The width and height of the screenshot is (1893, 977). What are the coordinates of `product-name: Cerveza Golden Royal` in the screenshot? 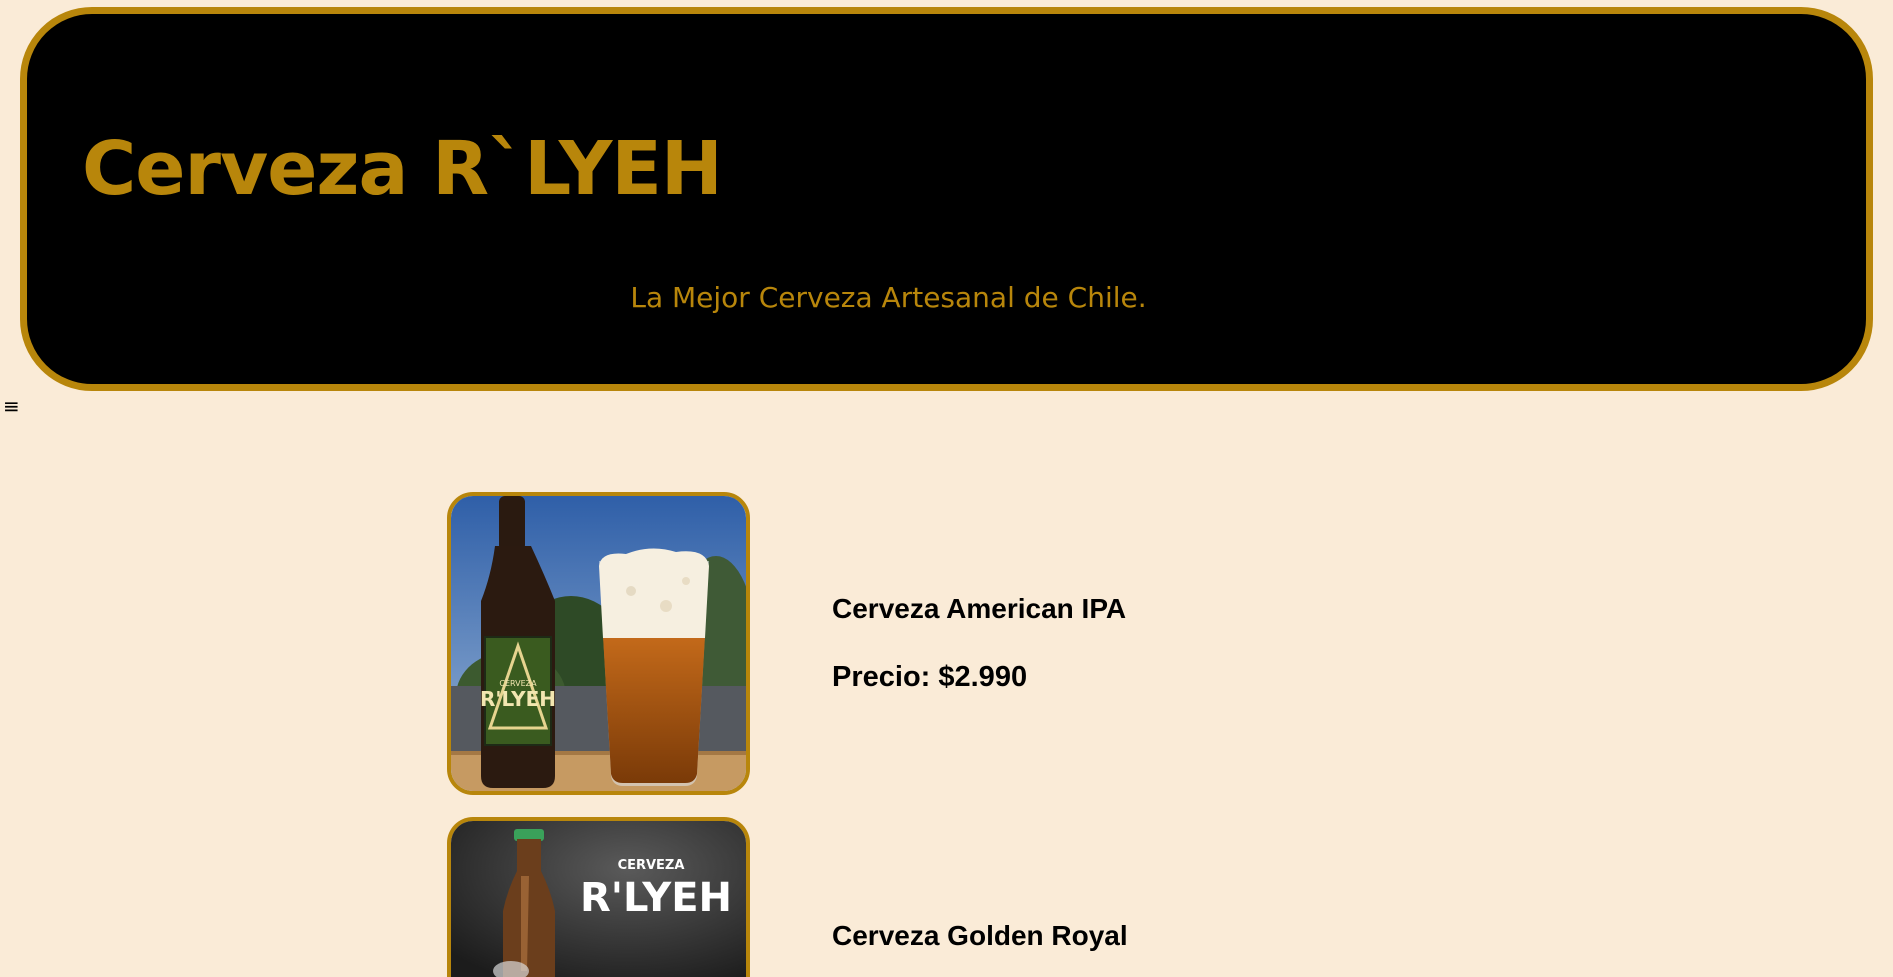 It's located at (980, 935).